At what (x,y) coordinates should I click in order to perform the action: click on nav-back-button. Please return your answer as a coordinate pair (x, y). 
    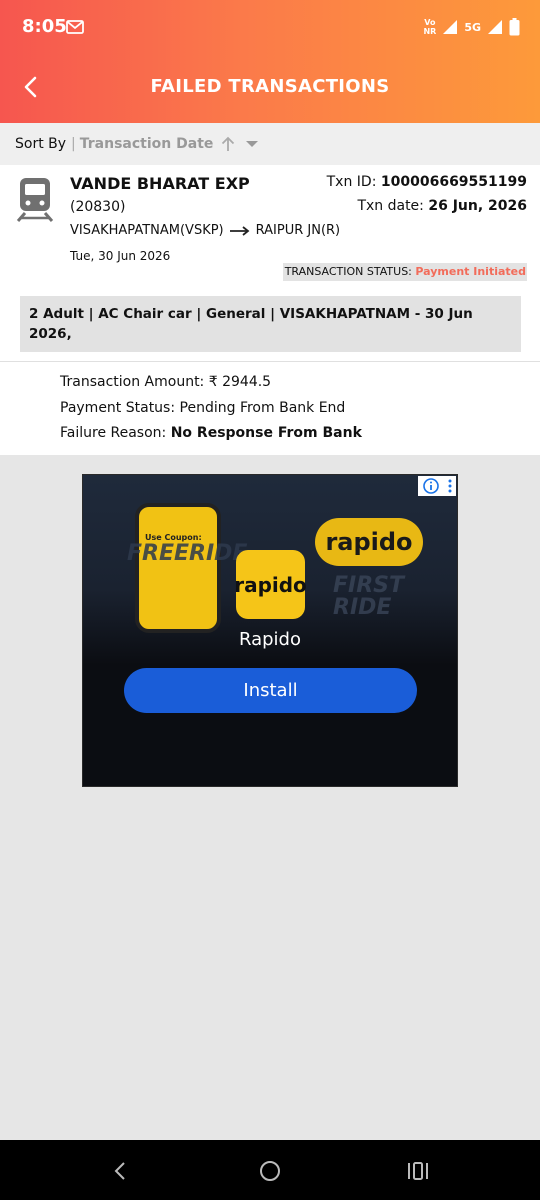
    Looking at the image, I should click on (120, 1171).